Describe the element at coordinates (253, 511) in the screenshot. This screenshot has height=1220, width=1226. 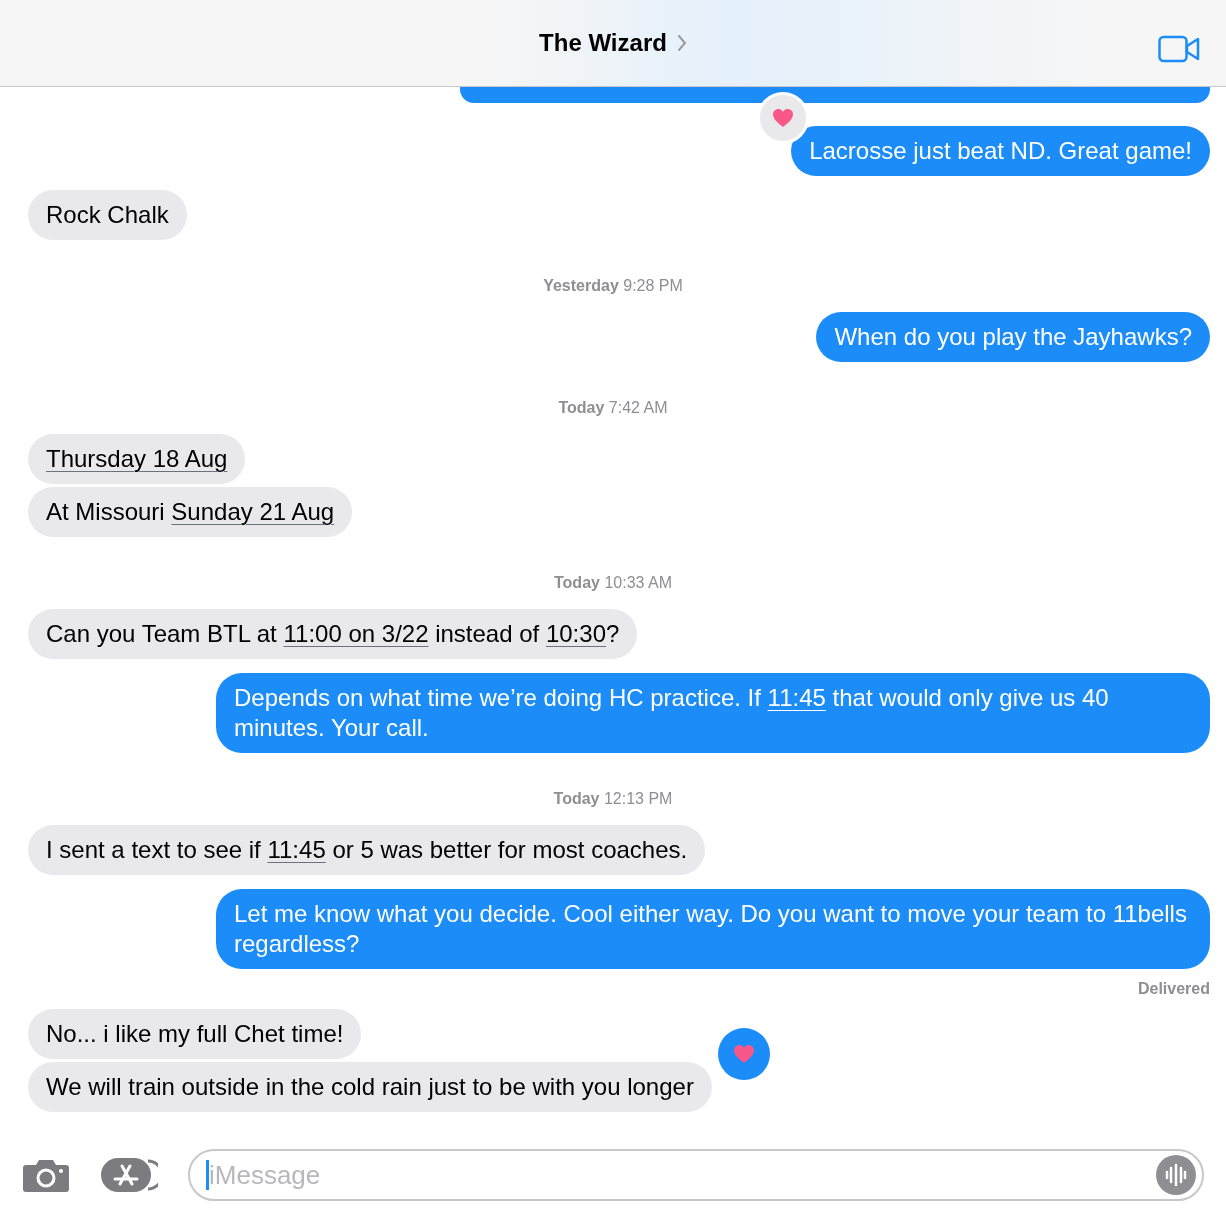
I see `detected-link: Sunday 21 Aug` at that location.